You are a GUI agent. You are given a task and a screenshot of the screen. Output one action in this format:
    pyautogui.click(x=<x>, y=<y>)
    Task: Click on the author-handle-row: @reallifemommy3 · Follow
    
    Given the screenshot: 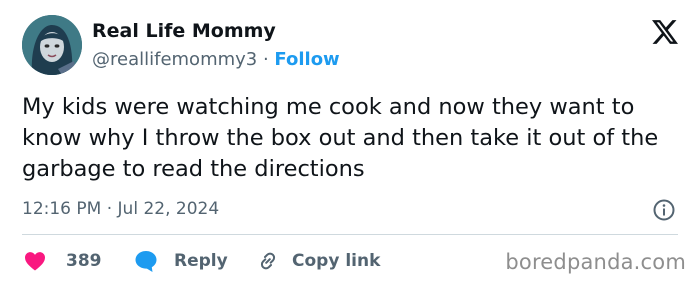 What is the action you would take?
    pyautogui.click(x=216, y=59)
    